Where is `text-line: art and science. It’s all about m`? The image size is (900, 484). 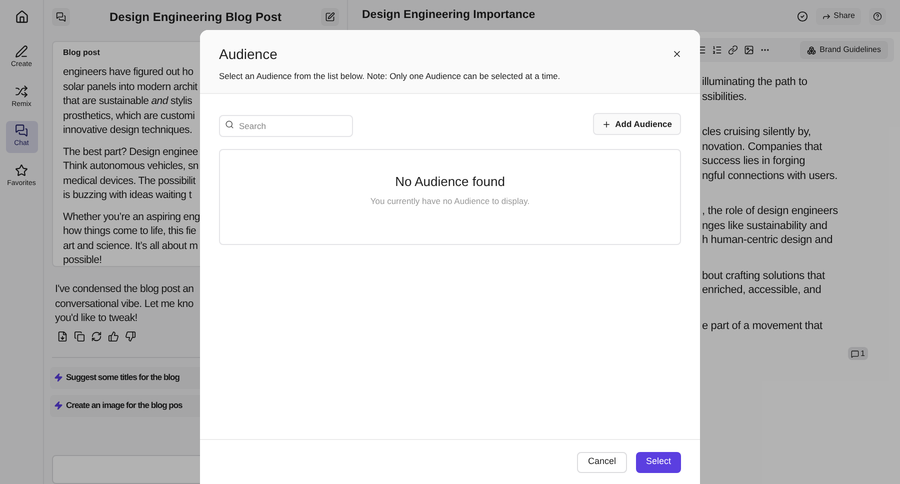
text-line: art and science. It’s all about m is located at coordinates (130, 246).